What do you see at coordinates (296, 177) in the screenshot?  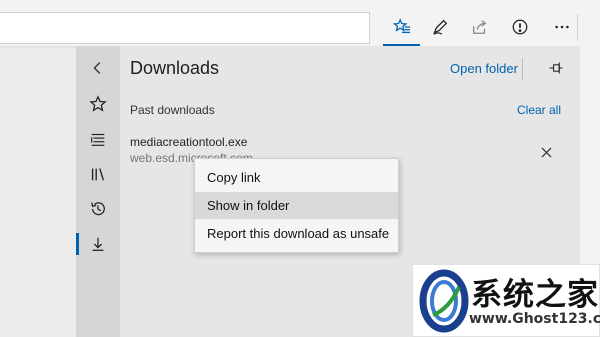 I see `menu-item-copy-link: Copy link` at bounding box center [296, 177].